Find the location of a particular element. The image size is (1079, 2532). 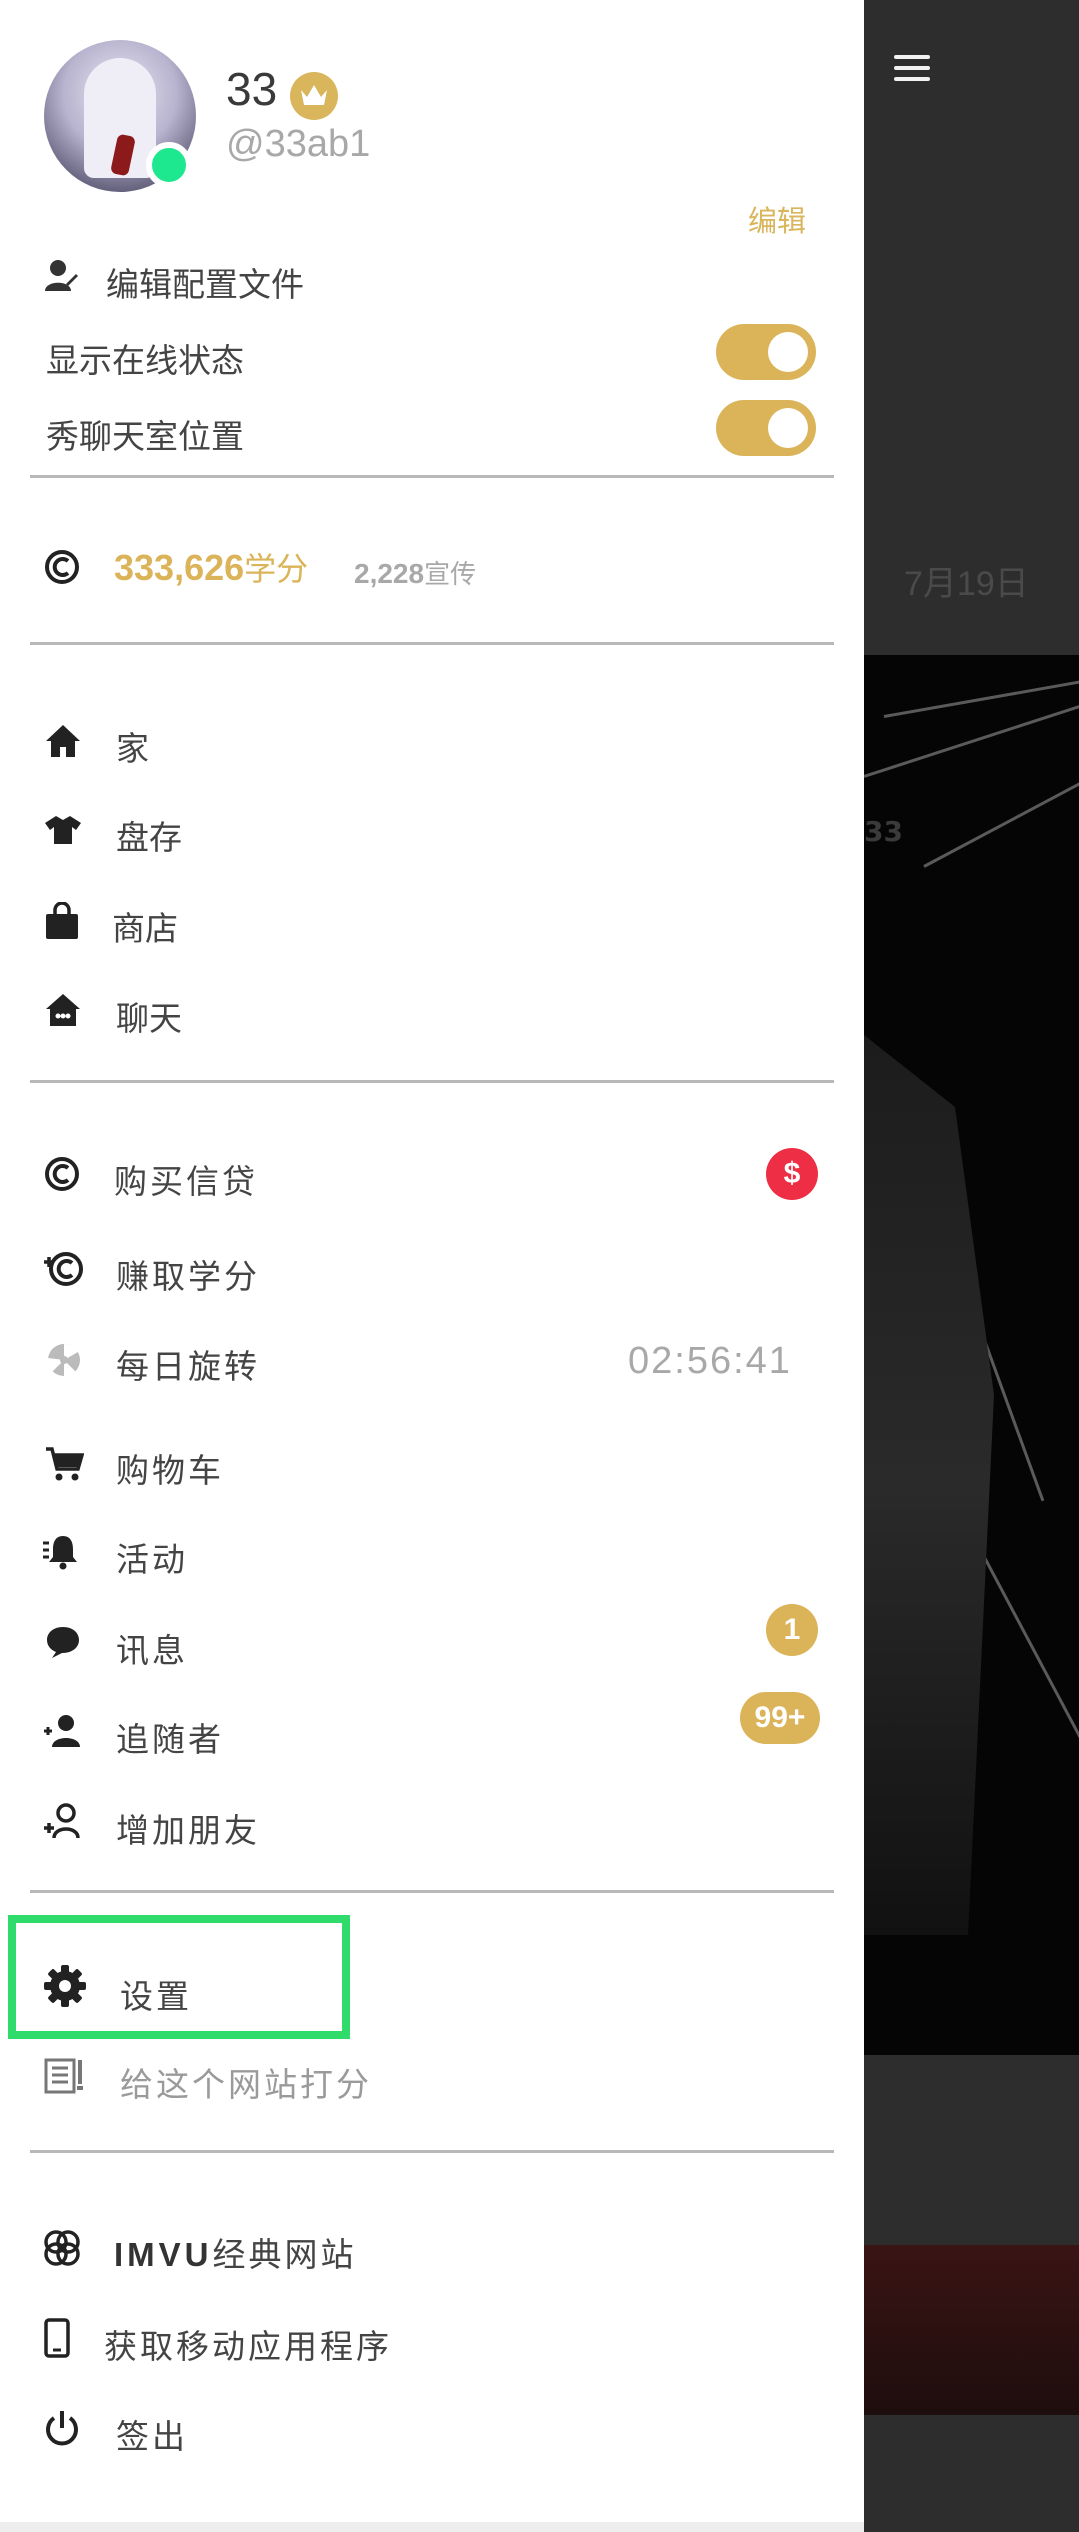

add-friend-icon is located at coordinates (63, 1824).